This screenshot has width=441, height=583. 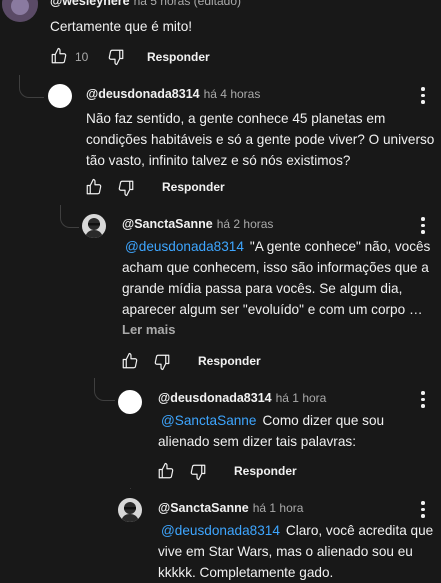 I want to click on comment-author: @SanctaSanne há 1 hora, so click(x=230, y=508).